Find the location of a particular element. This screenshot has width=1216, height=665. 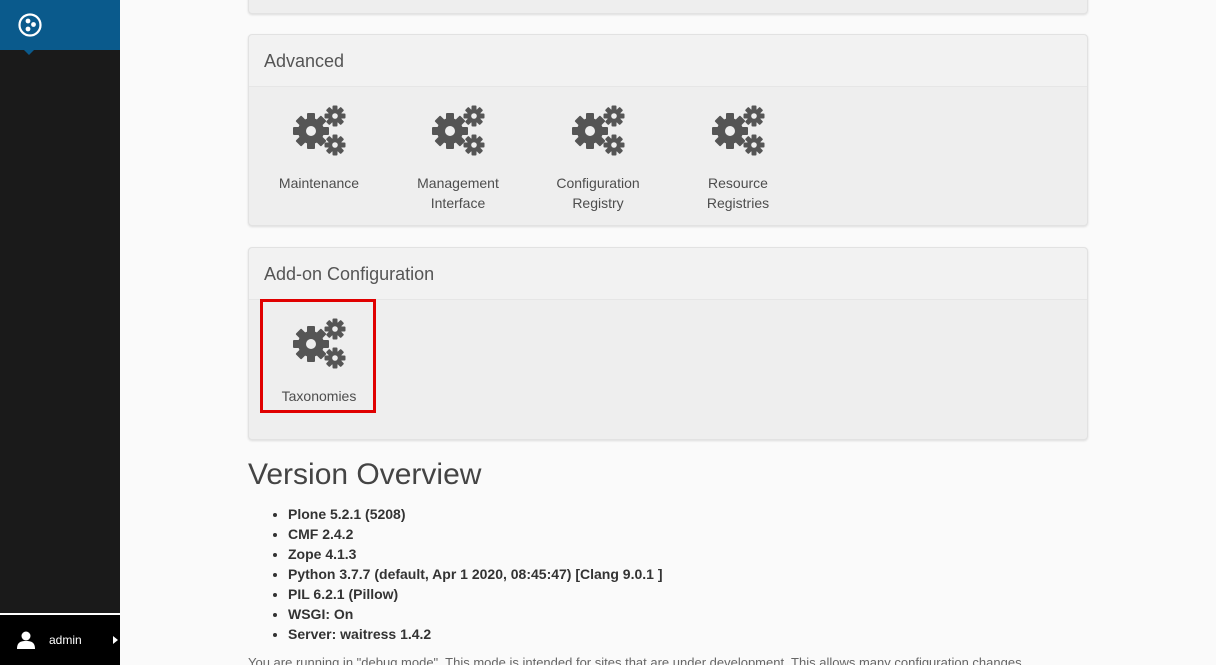

user-menu: admin is located at coordinates (60, 639).